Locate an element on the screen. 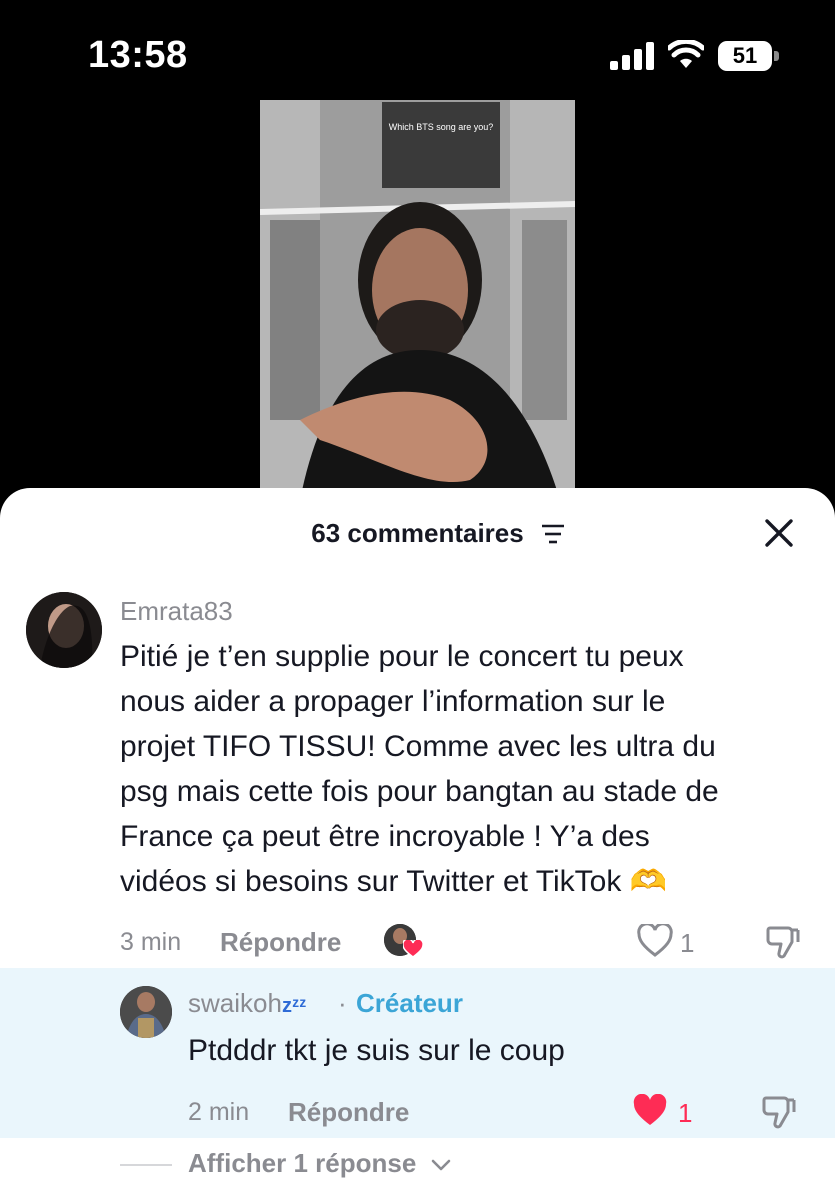  comment-username: Emrata83 is located at coordinates (176, 611).